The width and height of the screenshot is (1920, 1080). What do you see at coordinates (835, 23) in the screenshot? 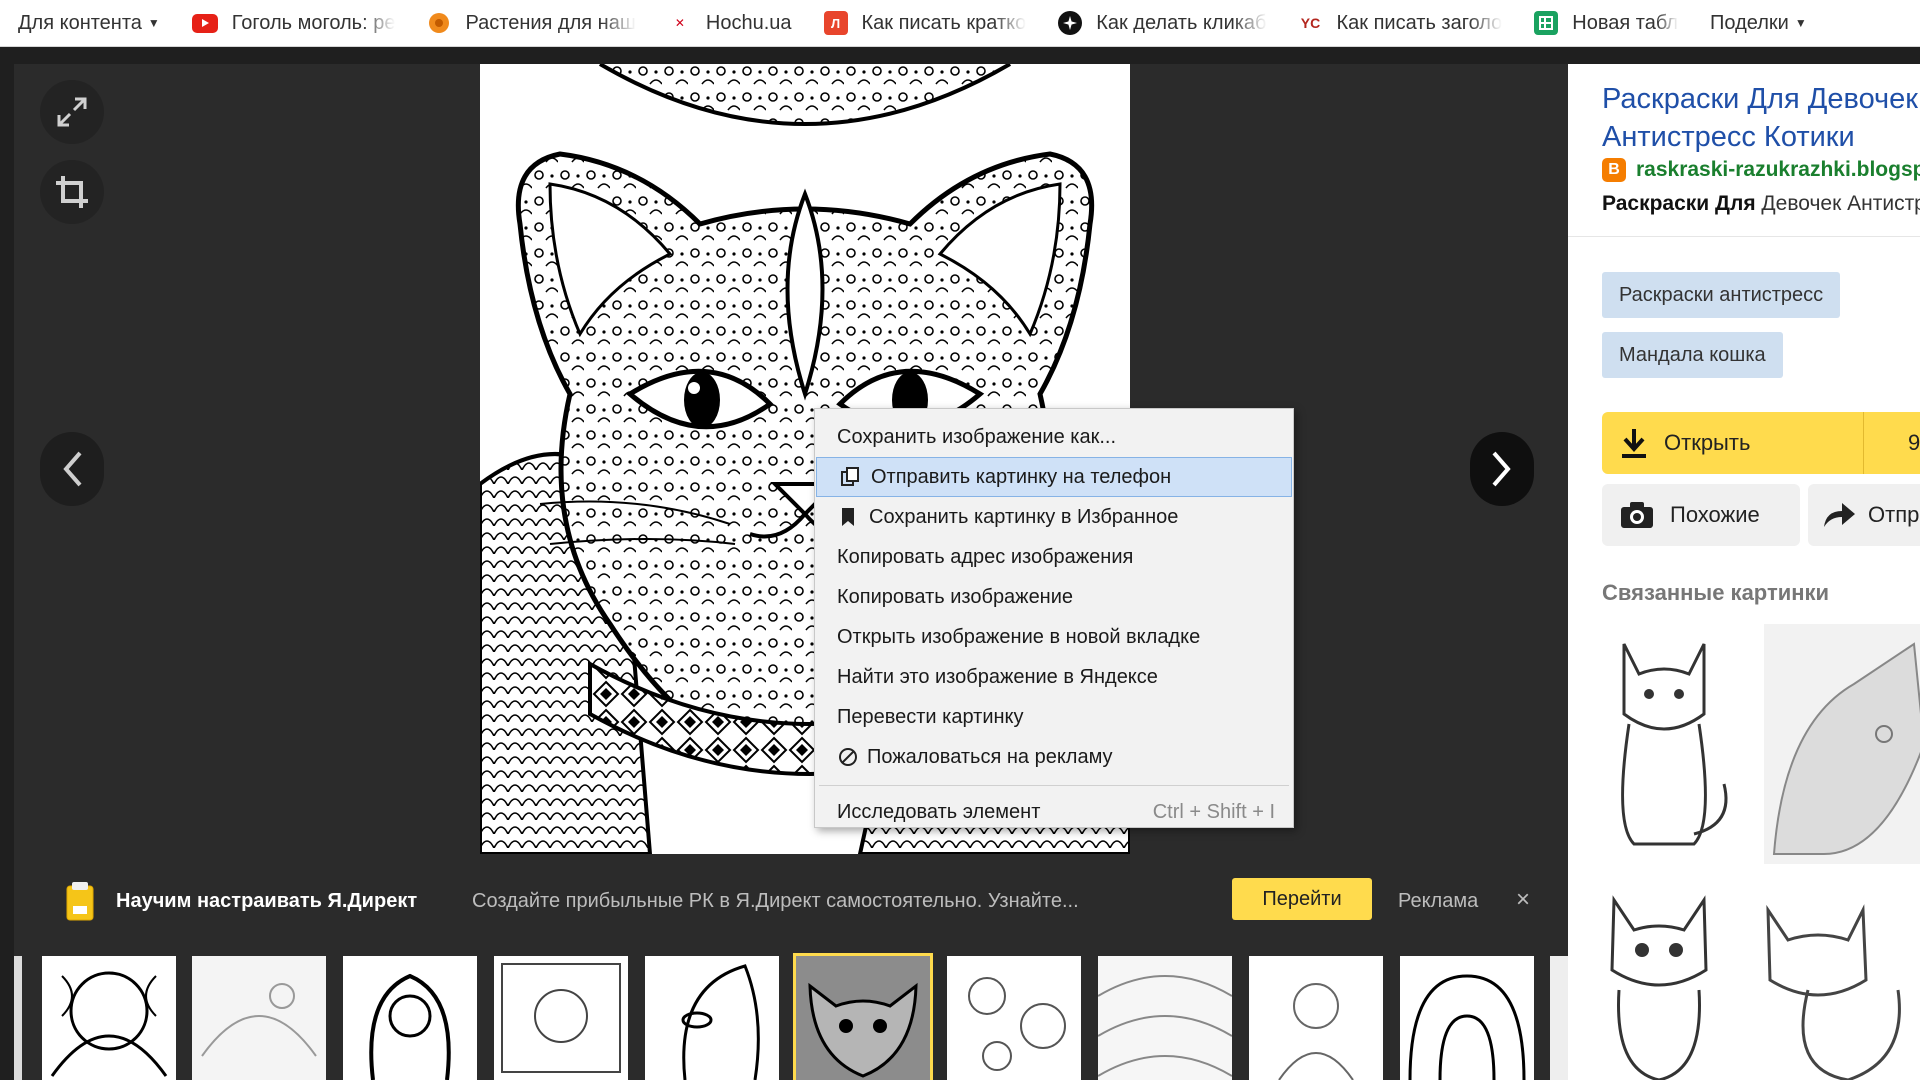
I see `l-icon: Л` at bounding box center [835, 23].